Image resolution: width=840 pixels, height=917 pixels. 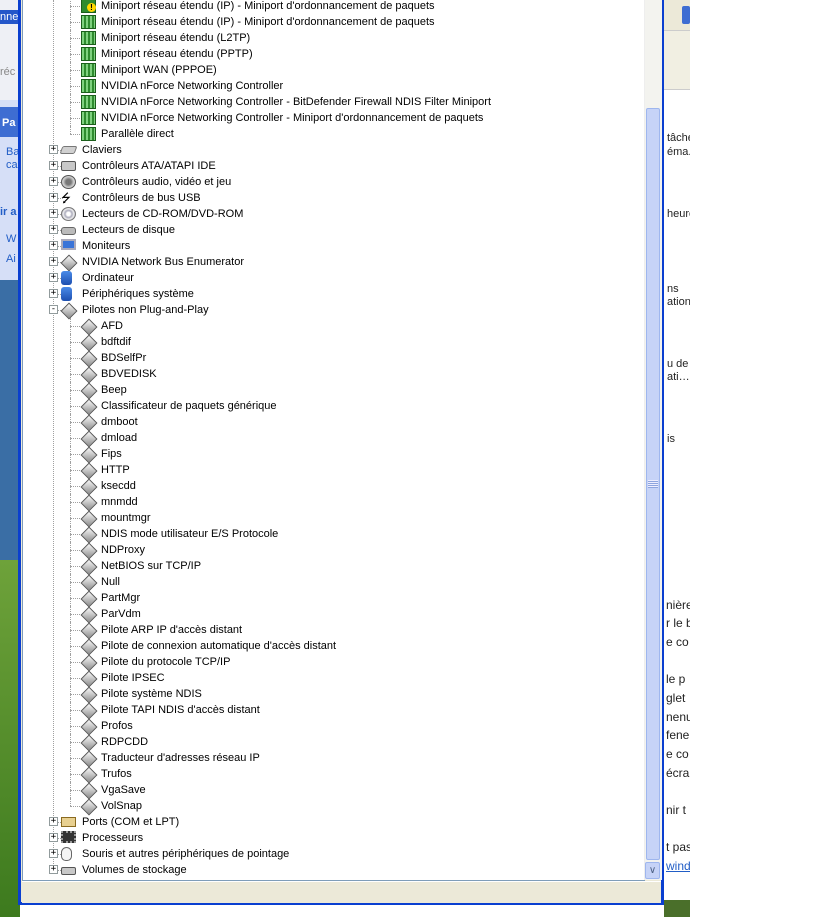 I want to click on tree-device-item: AFD, so click(x=333, y=327).